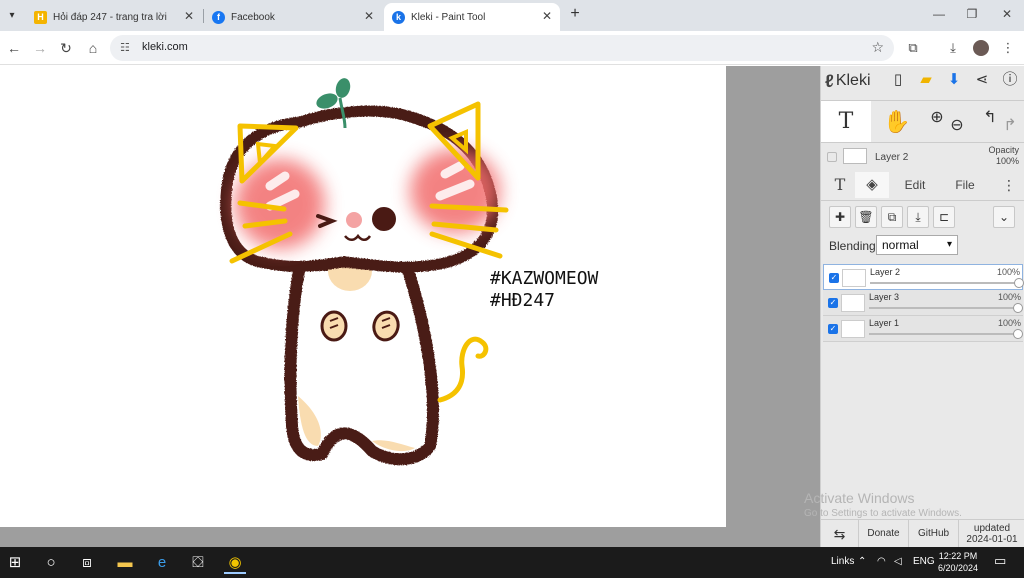  Describe the element at coordinates (913, 48) in the screenshot. I see `extensions-icon: ⧉` at that location.